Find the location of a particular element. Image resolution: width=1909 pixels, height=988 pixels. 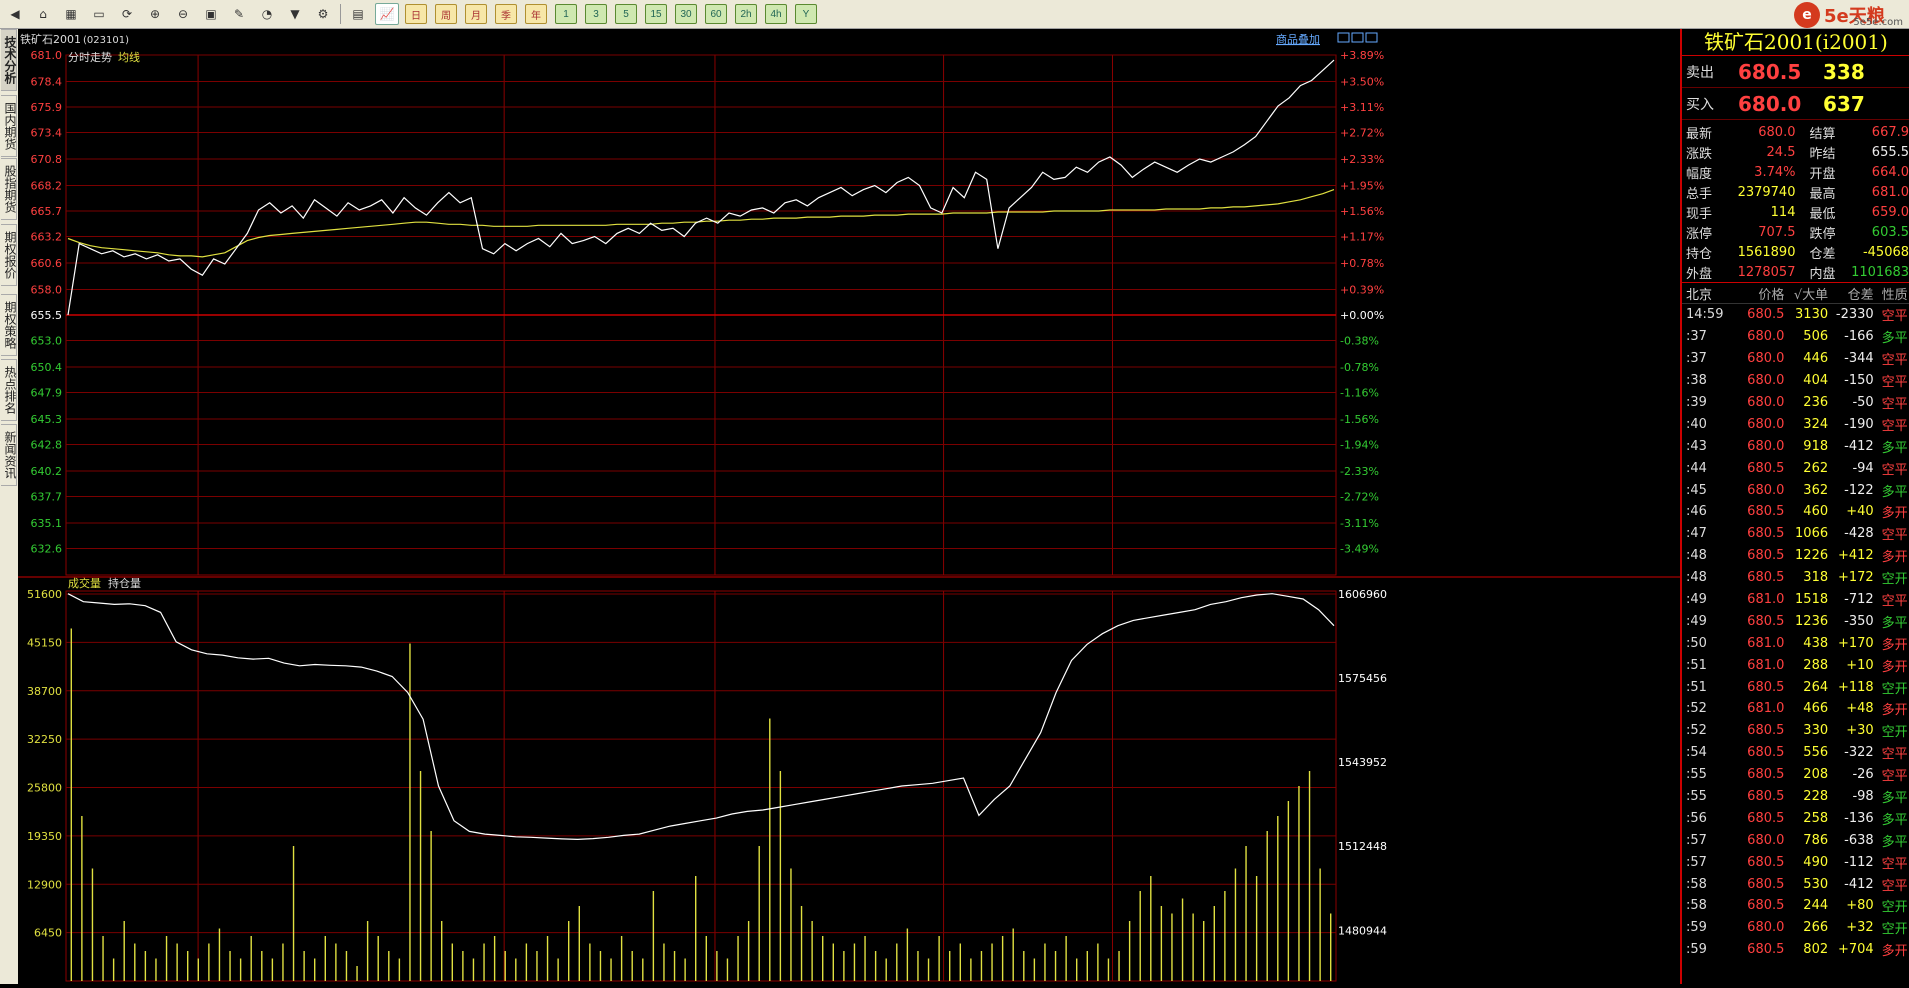

tick-volume: 262 is located at coordinates (1816, 468).